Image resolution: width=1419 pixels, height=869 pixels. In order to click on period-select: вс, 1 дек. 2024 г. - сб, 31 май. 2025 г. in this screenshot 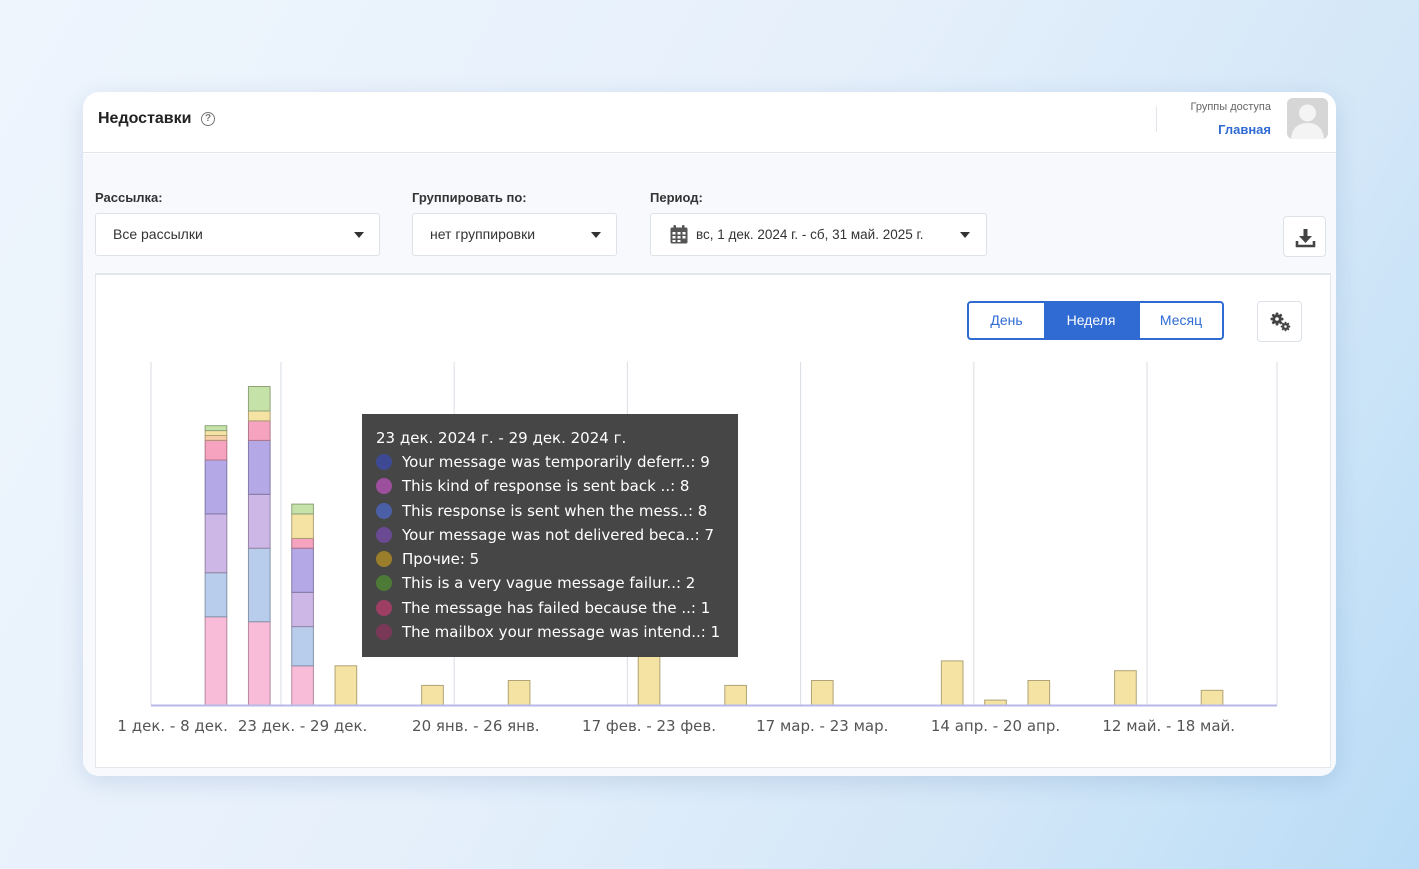, I will do `click(818, 234)`.